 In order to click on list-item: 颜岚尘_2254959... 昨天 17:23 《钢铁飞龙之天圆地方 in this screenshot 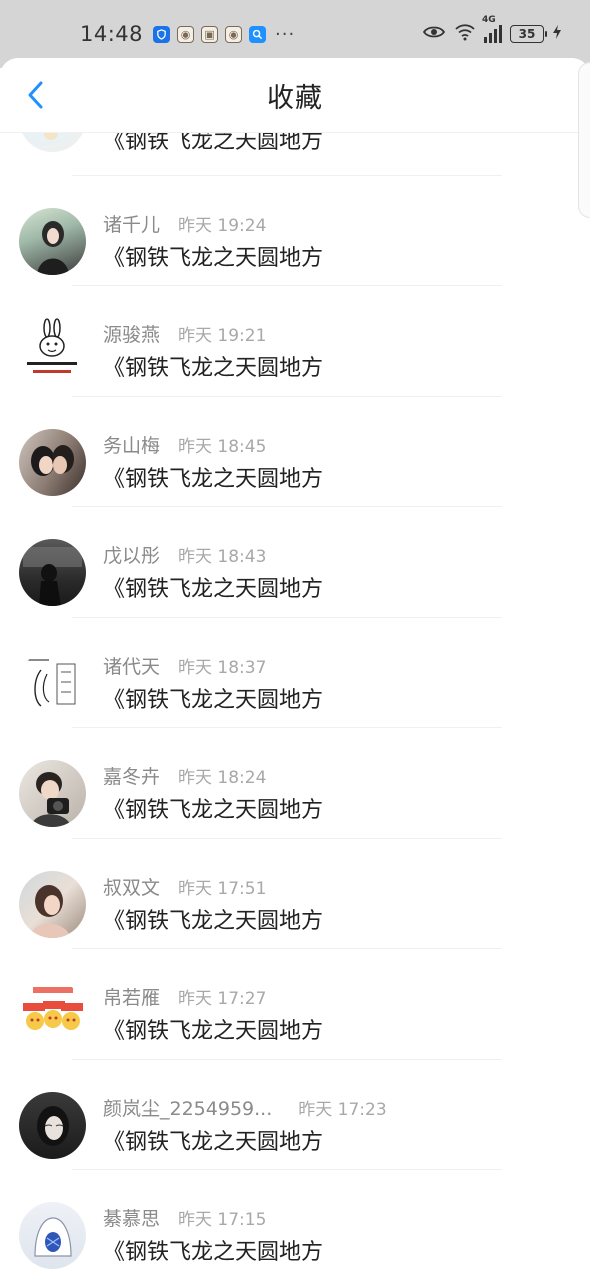, I will do `click(295, 1115)`.